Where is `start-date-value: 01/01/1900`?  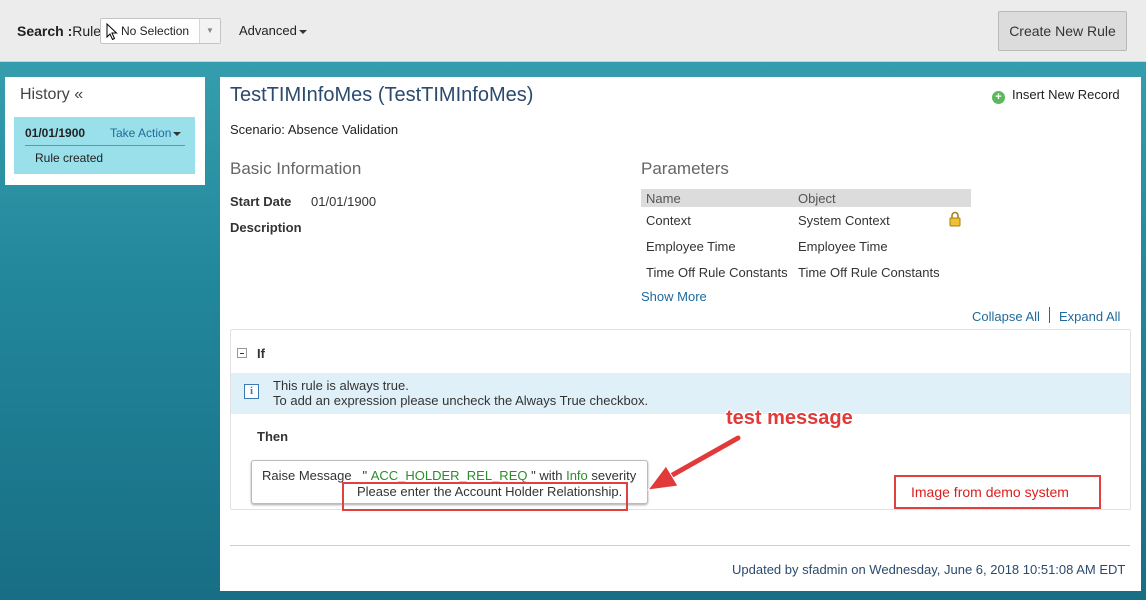
start-date-value: 01/01/1900 is located at coordinates (344, 201).